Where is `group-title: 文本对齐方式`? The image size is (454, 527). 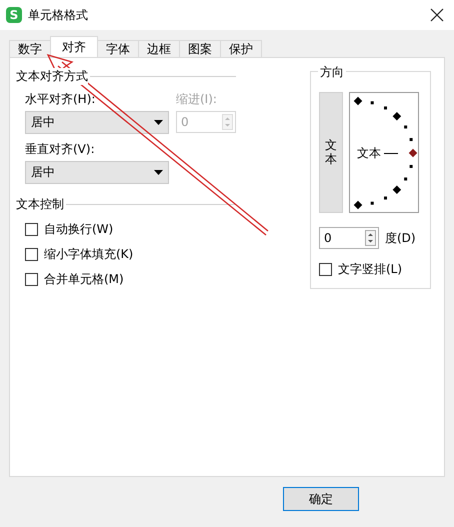 group-title: 文本对齐方式 is located at coordinates (52, 76).